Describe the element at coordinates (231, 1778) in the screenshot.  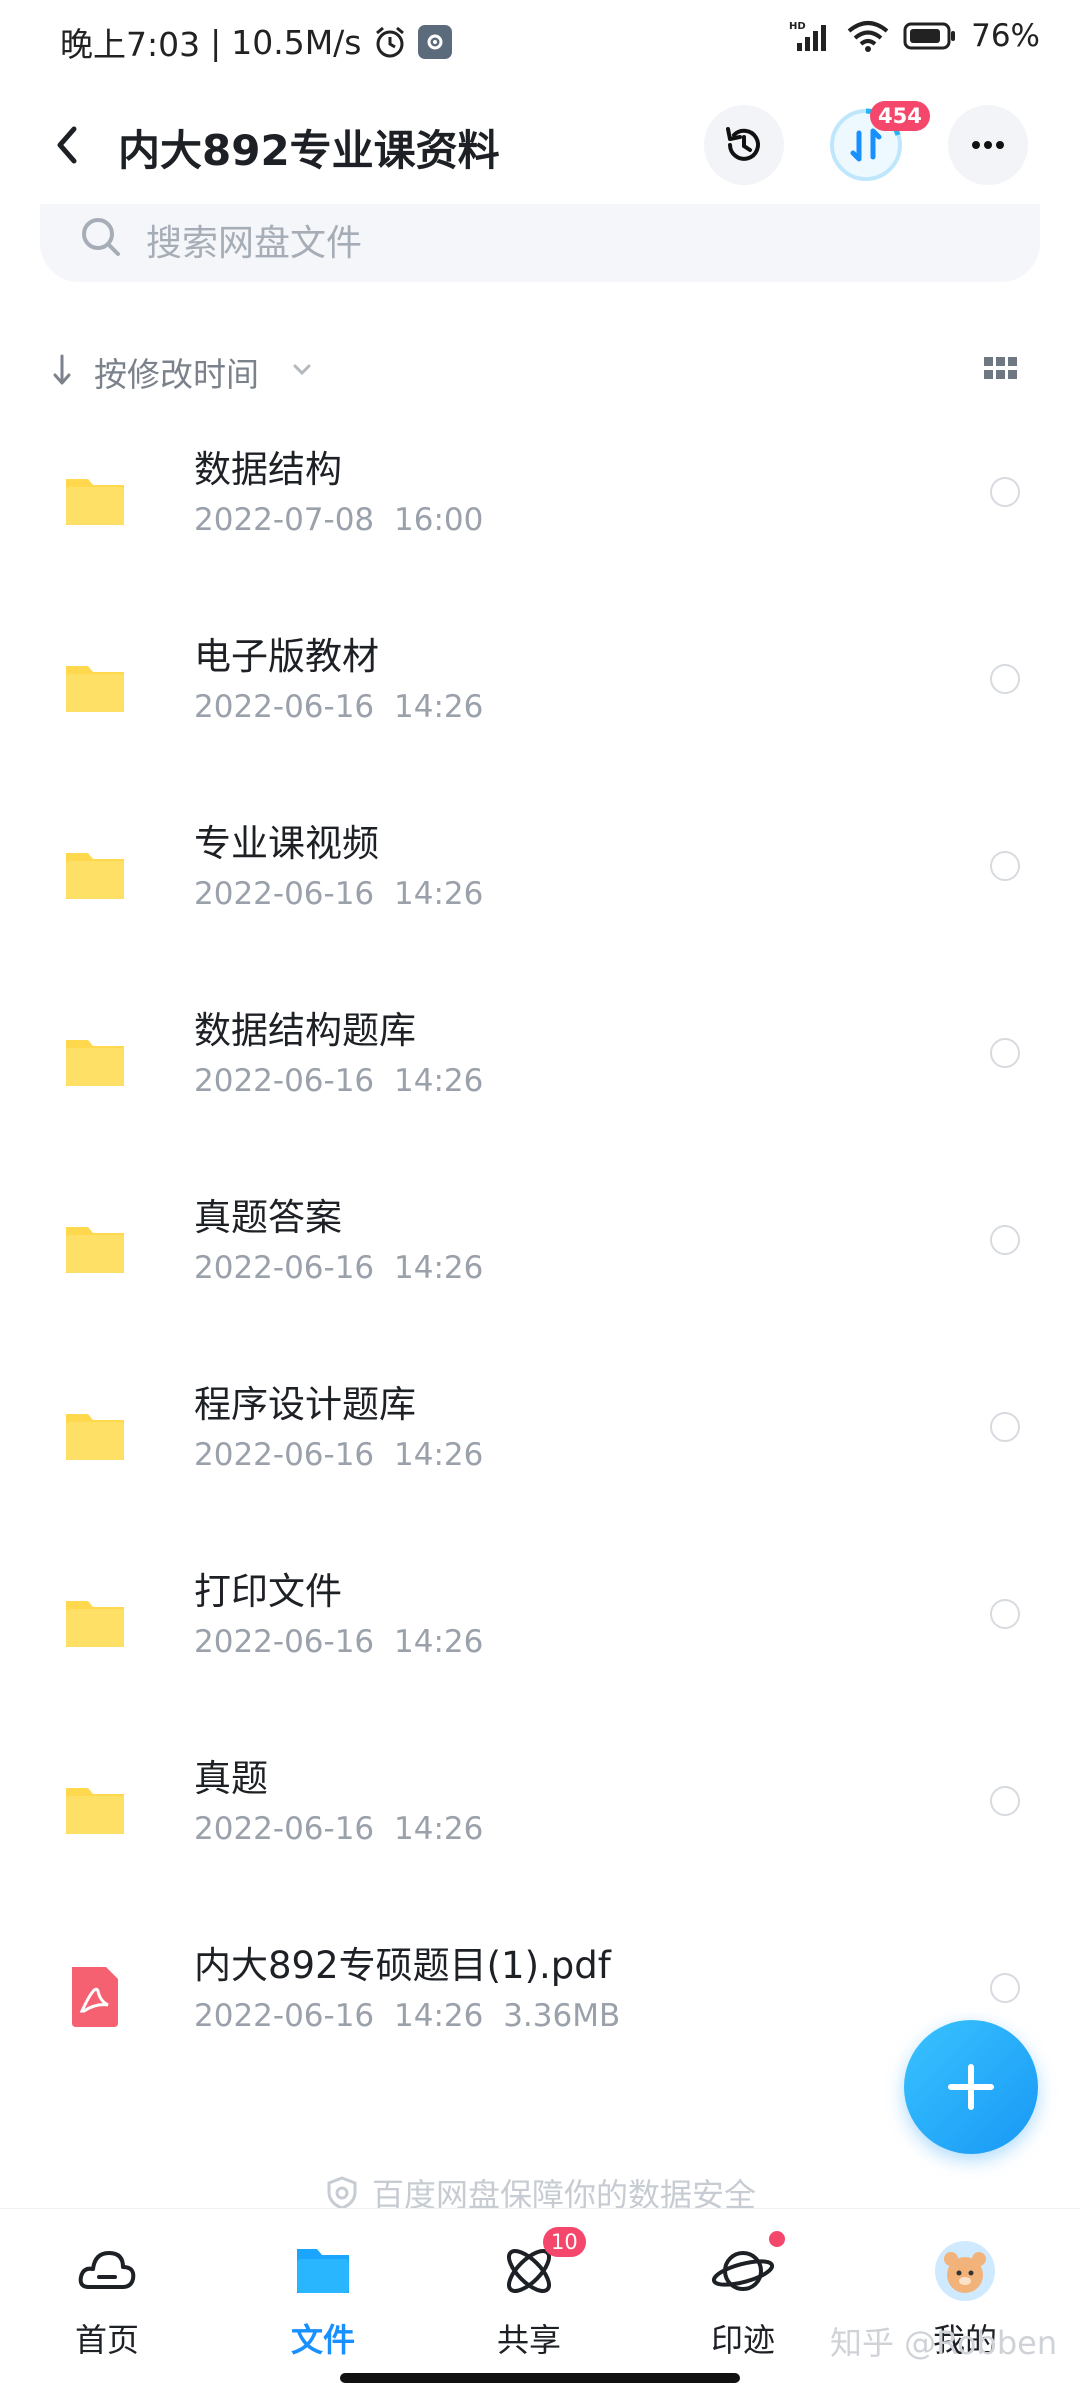
I see `file-name: 真题` at that location.